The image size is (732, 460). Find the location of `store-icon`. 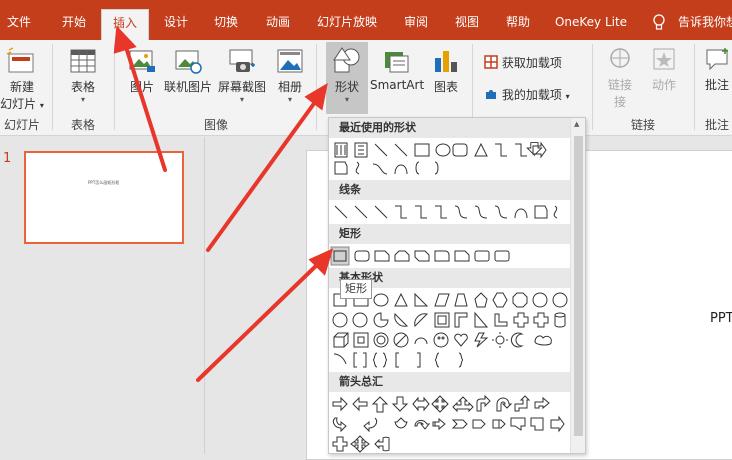

store-icon is located at coordinates (491, 62).